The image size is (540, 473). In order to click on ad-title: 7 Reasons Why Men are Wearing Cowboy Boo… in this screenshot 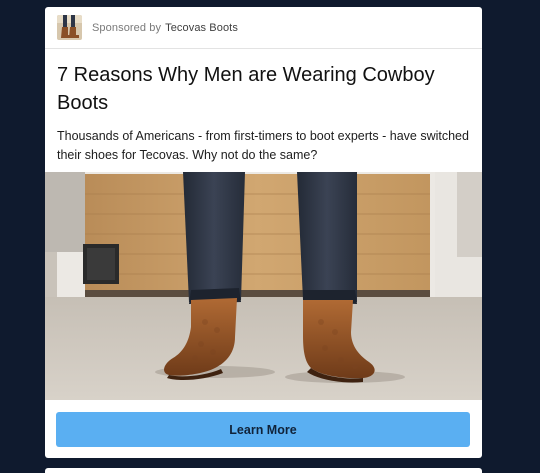, I will do `click(263, 89)`.